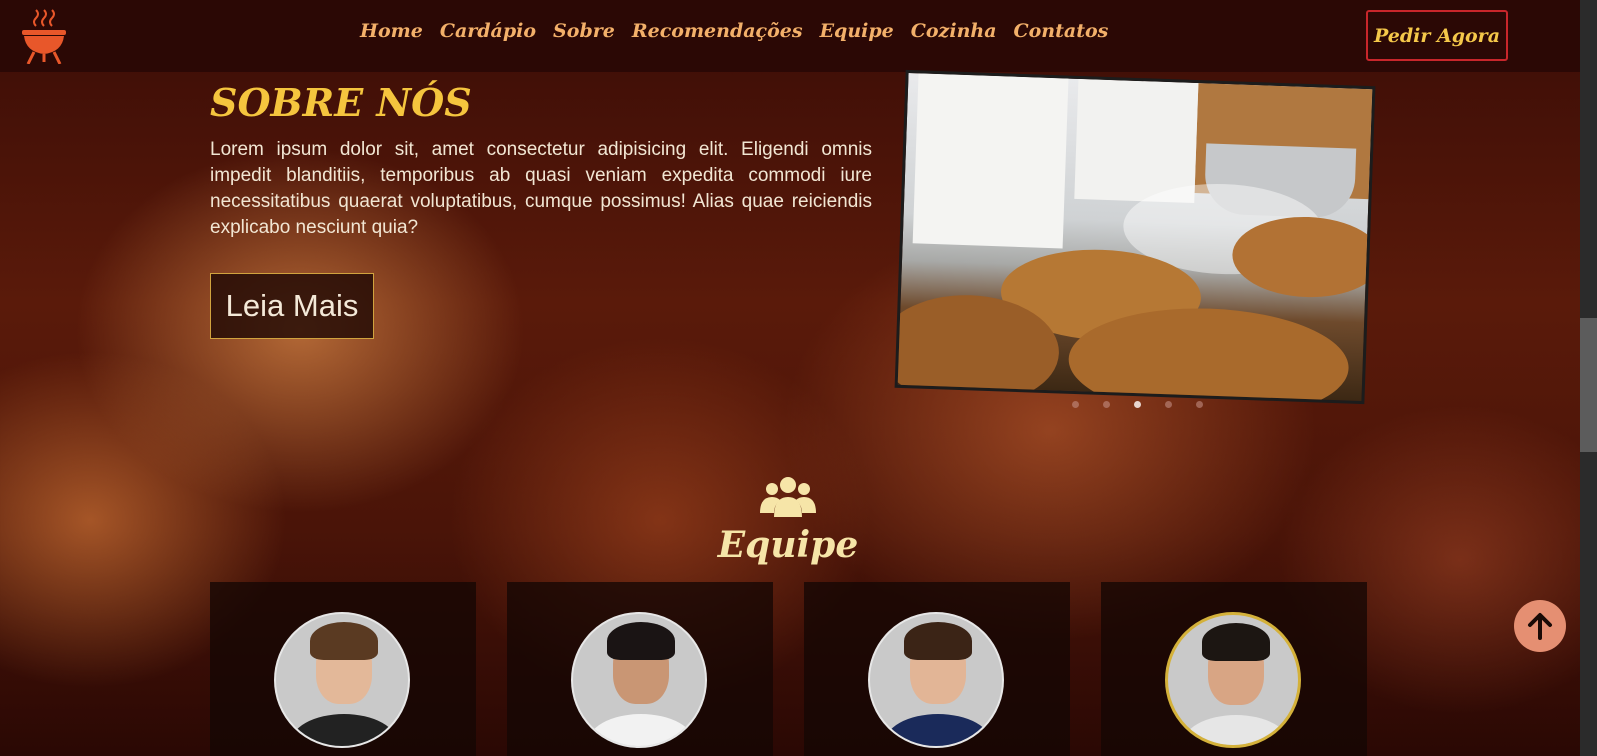  I want to click on nav-link-sobre: Sobre, so click(584, 31).